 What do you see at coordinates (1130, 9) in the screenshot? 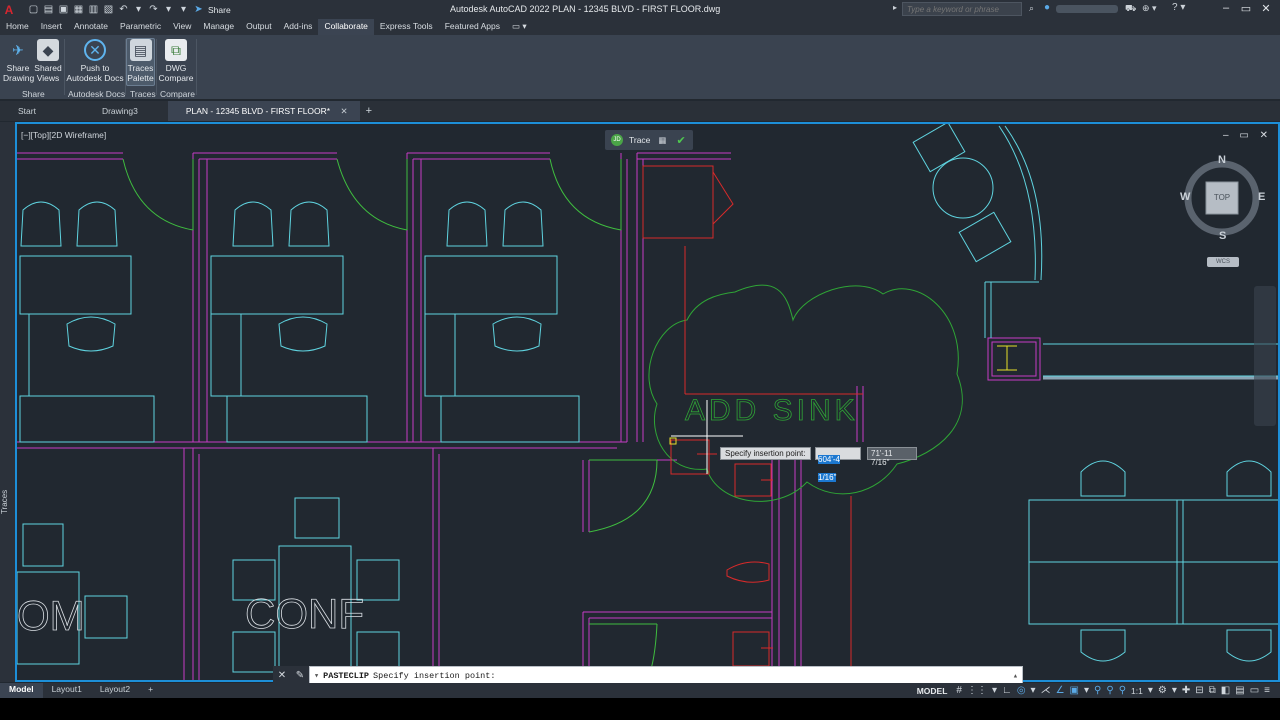
I see `cart-icon: ⛟` at bounding box center [1130, 9].